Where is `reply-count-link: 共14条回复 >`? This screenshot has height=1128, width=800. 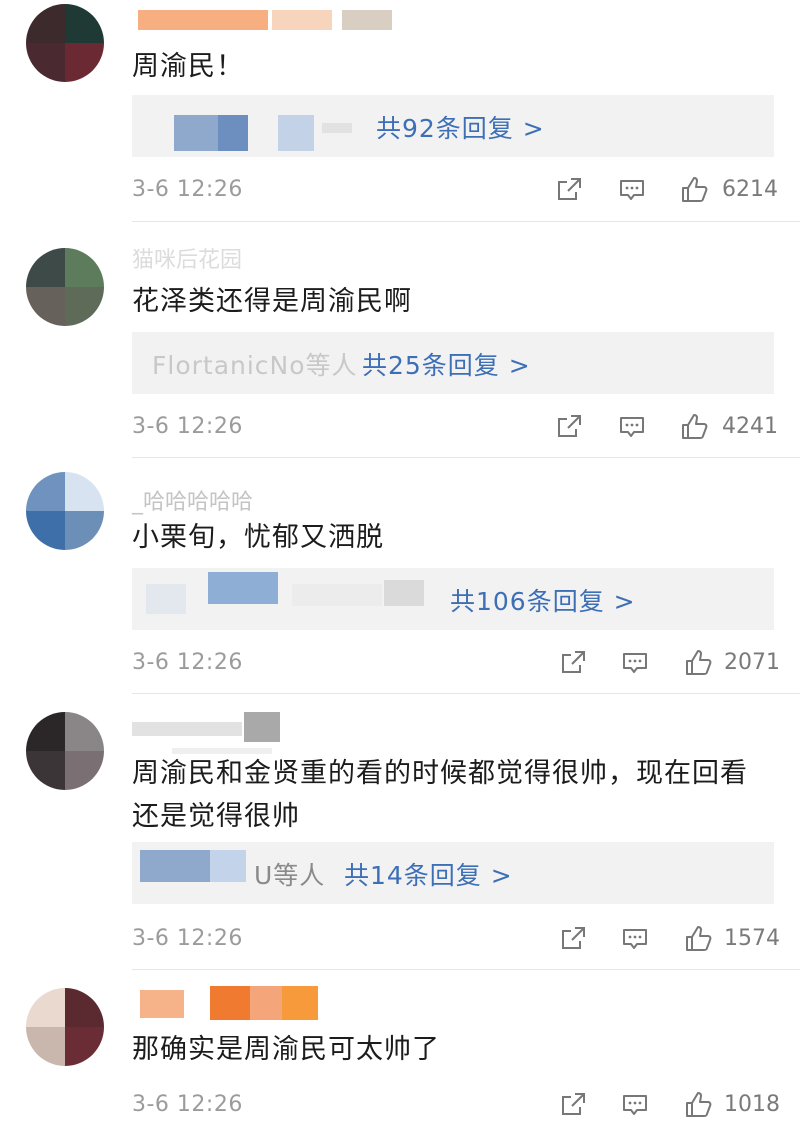
reply-count-link: 共14条回复 > is located at coordinates (428, 874).